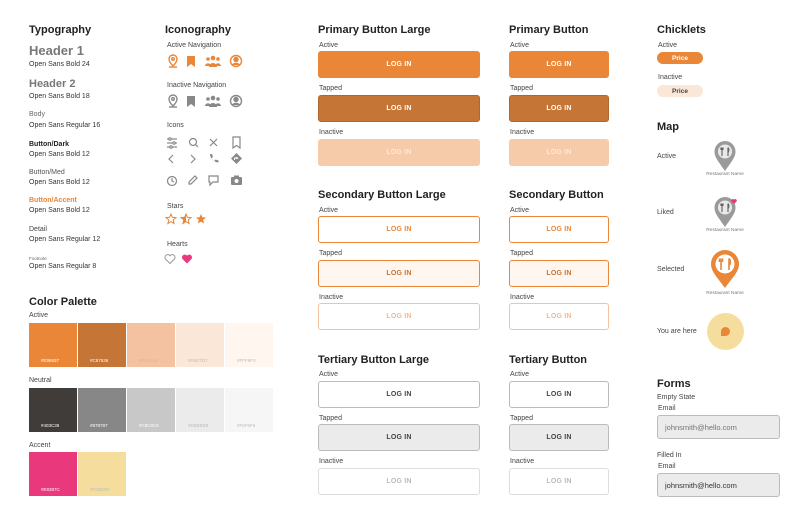 This screenshot has height=520, width=809. I want to click on stars-row, so click(185, 219).